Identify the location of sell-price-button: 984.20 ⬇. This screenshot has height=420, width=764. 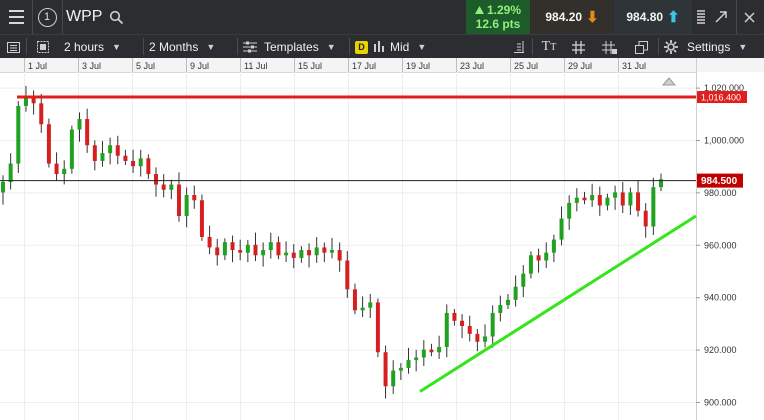
(572, 17).